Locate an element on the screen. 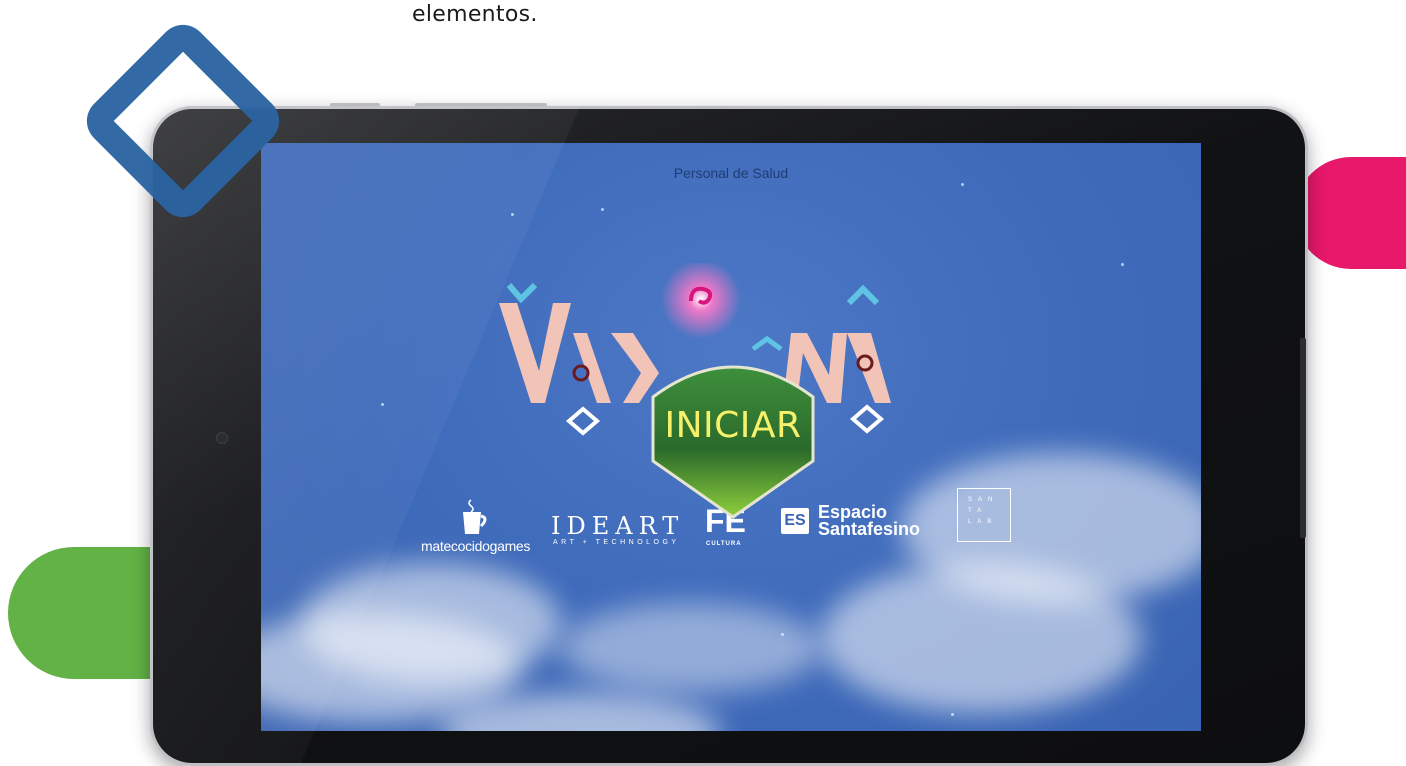  start-button: INICIAR is located at coordinates (733, 431).